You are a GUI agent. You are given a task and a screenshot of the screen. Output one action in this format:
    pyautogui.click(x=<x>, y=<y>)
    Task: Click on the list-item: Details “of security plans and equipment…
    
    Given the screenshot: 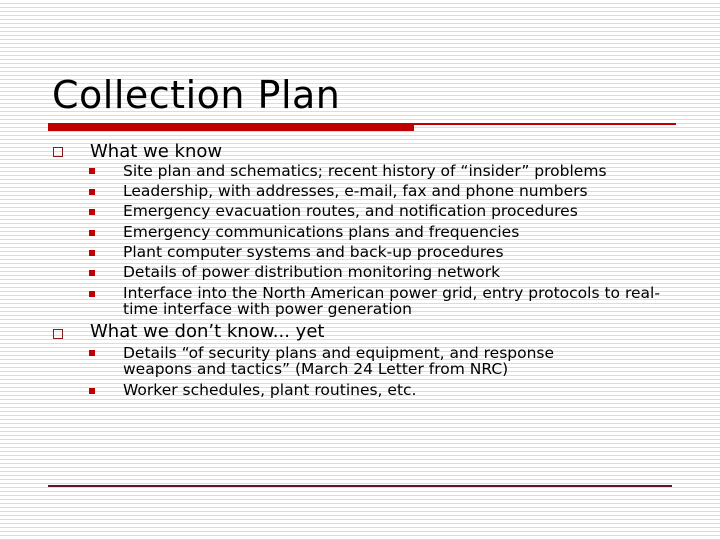 What is the action you would take?
    pyautogui.click(x=339, y=361)
    